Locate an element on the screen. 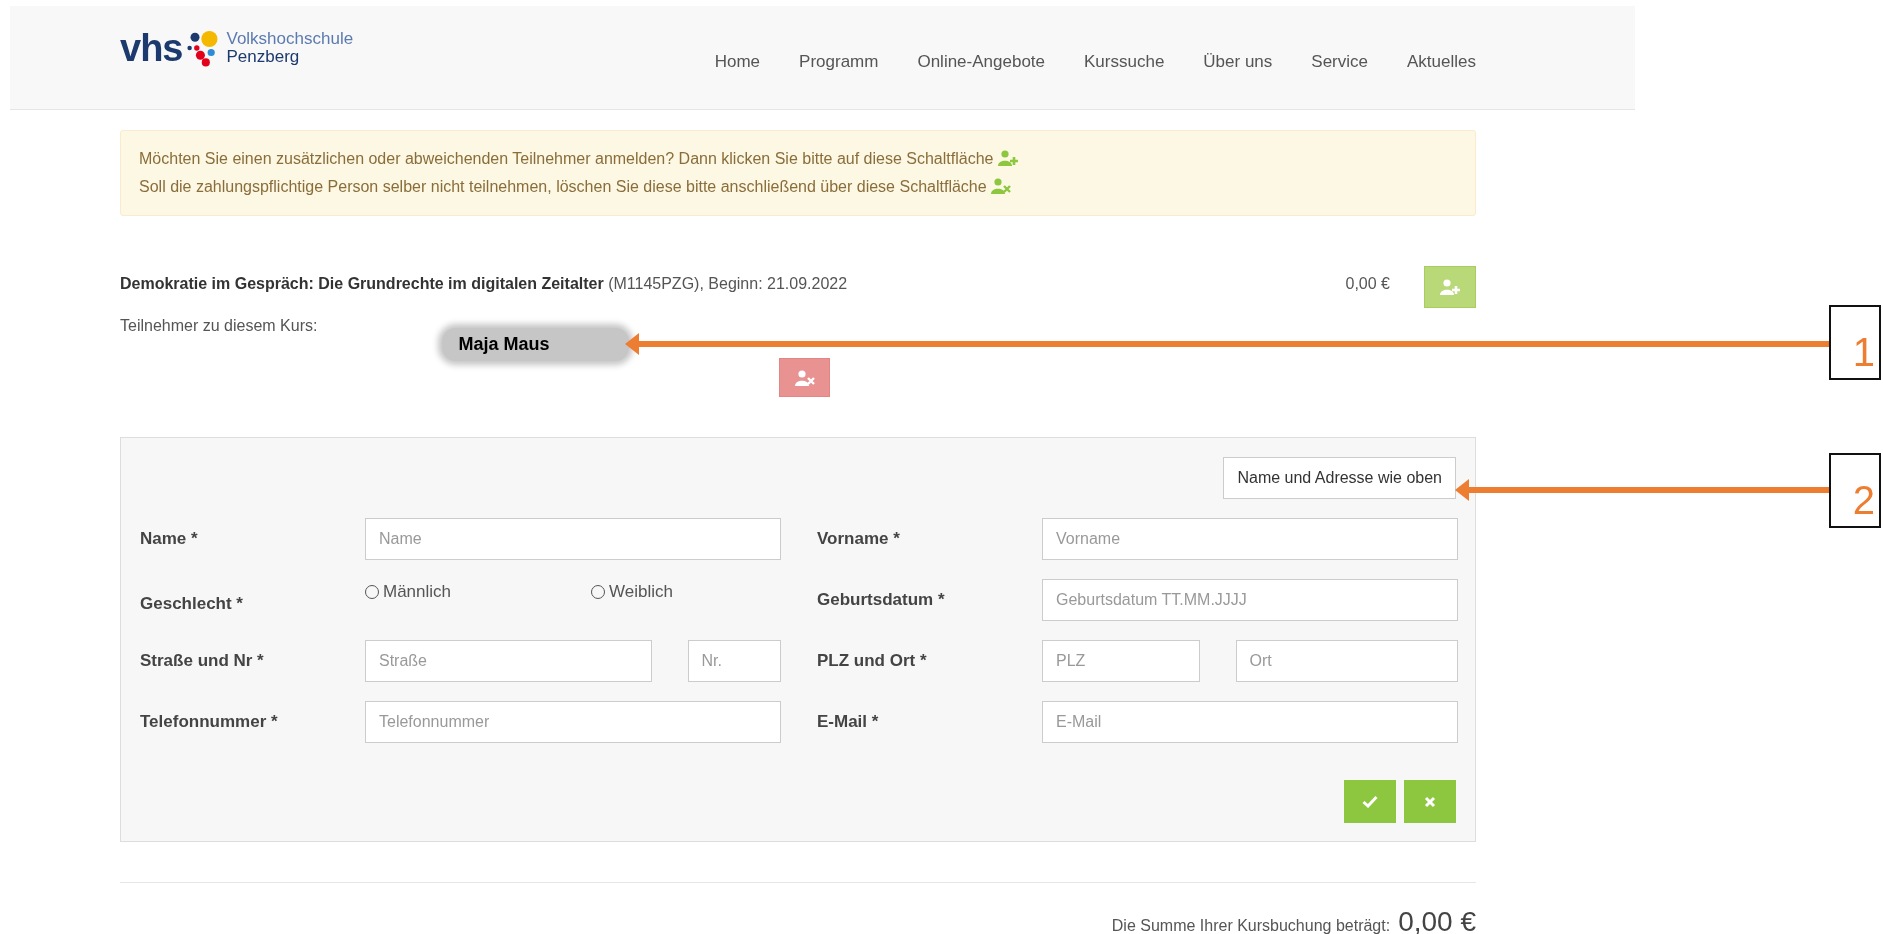  total-amount: 0,00 € is located at coordinates (1437, 919).